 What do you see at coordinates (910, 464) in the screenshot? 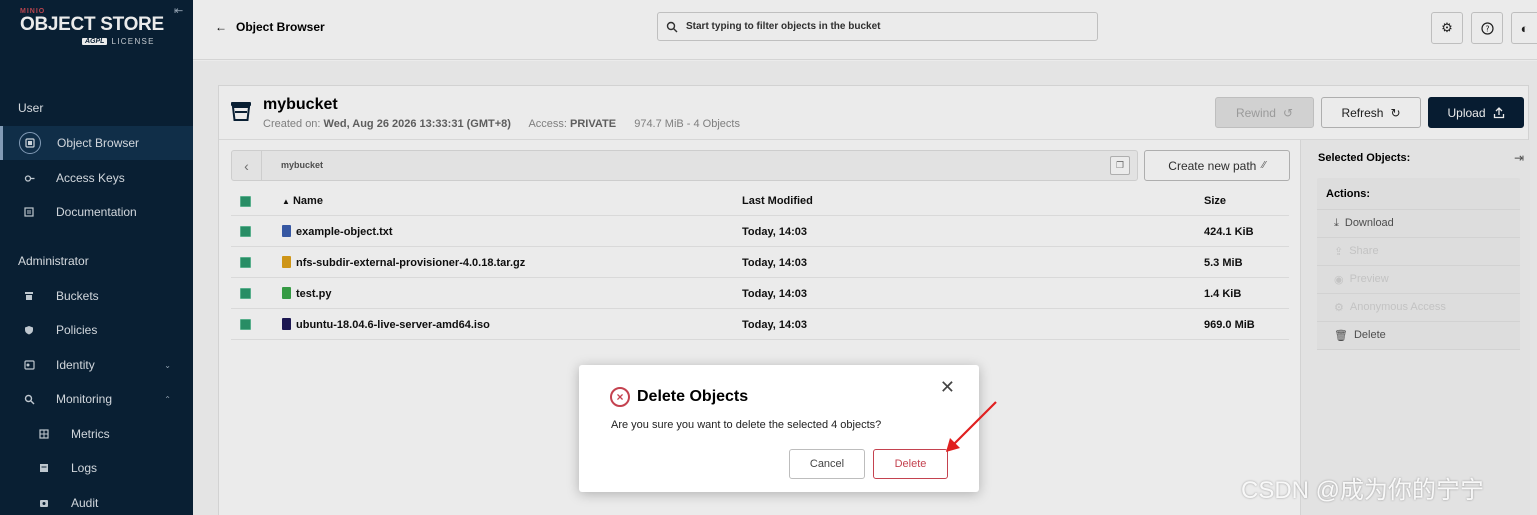
I see `confirm-delete-button: Delete` at bounding box center [910, 464].